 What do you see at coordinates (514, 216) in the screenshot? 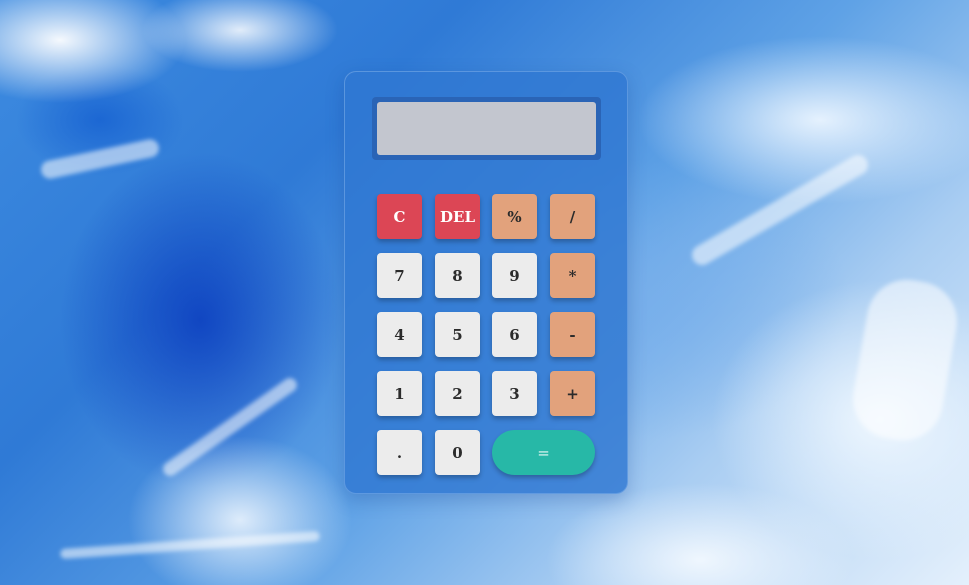
I see `percent-button: %` at bounding box center [514, 216].